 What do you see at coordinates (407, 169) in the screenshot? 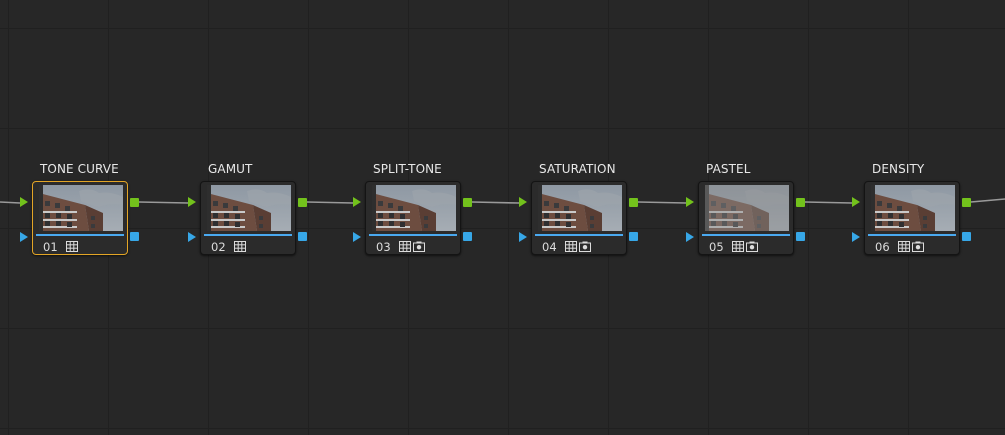
I see `node-label: SPLIT-TONE` at bounding box center [407, 169].